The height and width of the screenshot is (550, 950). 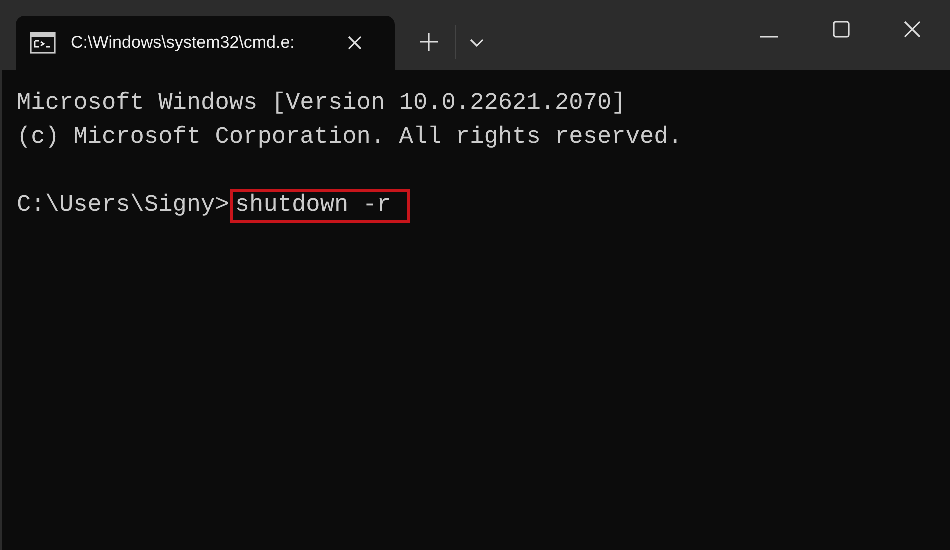 I want to click on console-output: (c) Microsoft Corporation. All rights reserved., so click(x=349, y=137).